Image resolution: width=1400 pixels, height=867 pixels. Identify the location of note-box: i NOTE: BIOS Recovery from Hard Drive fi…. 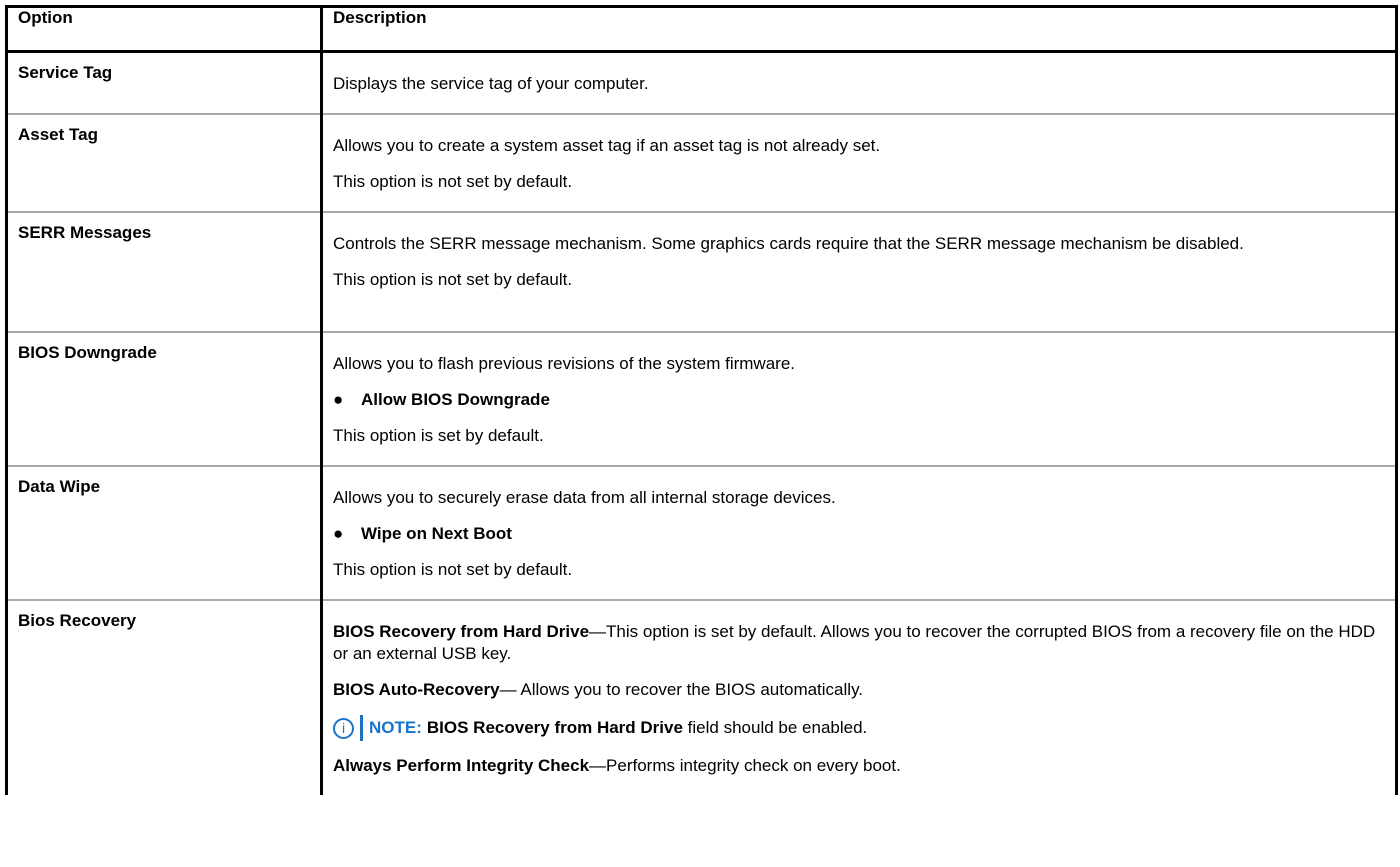
(859, 728).